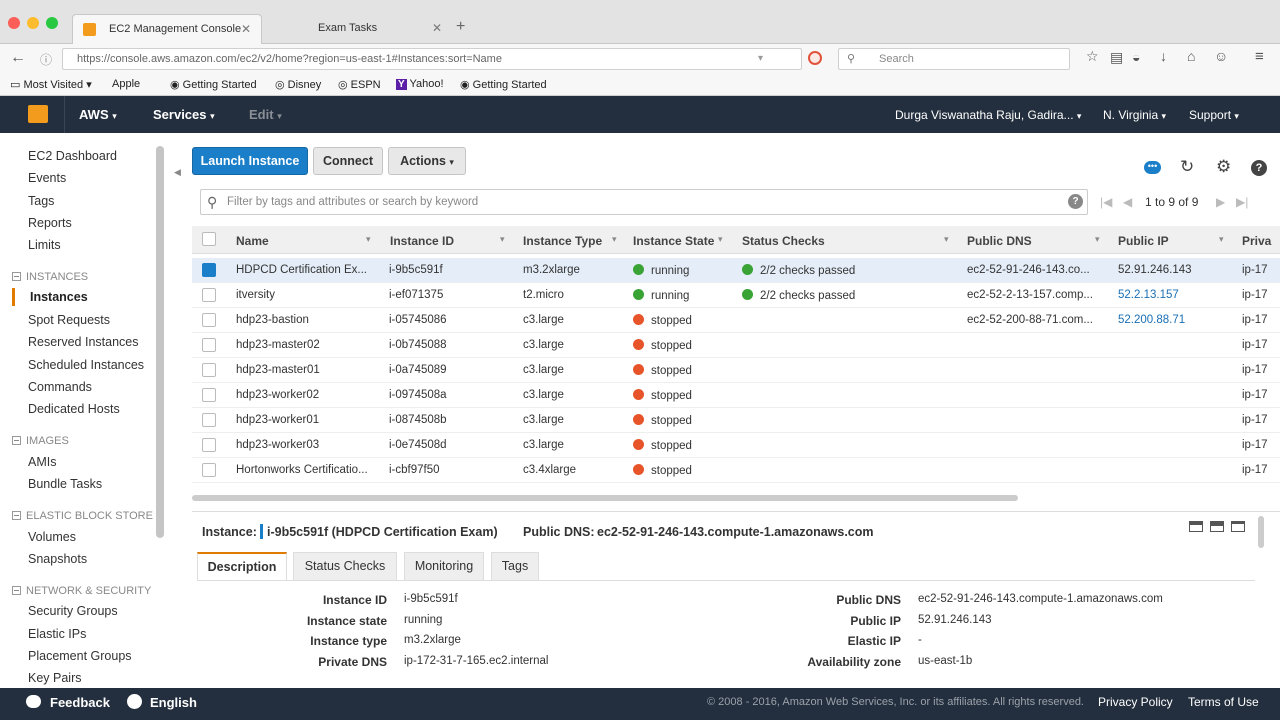  Describe the element at coordinates (420, 84) in the screenshot. I see `bookmark-yahoo: Y Yahoo!` at that location.